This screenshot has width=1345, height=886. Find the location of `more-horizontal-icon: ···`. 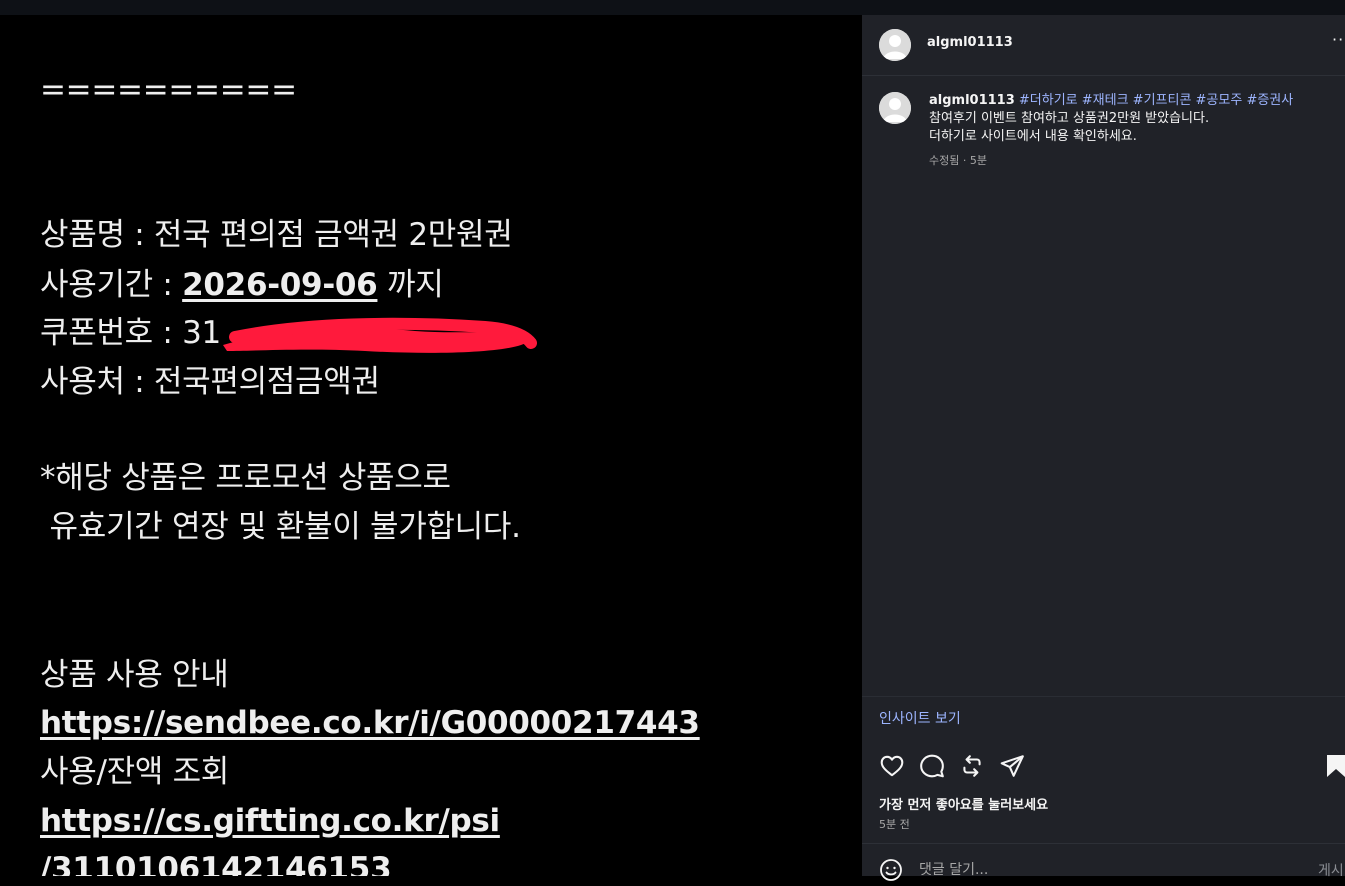

more-horizontal-icon: ··· is located at coordinates (1338, 39).